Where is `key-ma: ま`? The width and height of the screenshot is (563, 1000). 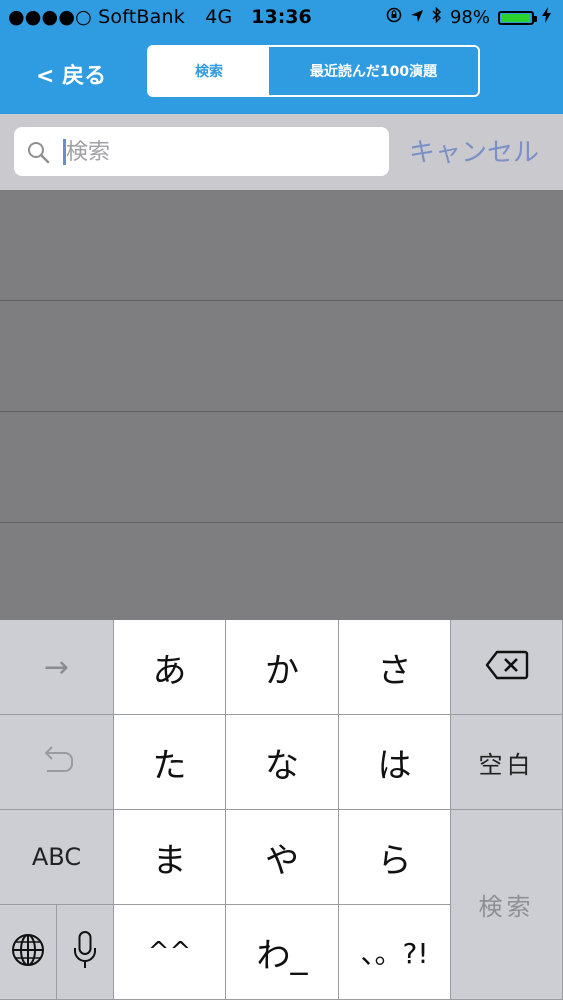
key-ma: ま is located at coordinates (170, 857).